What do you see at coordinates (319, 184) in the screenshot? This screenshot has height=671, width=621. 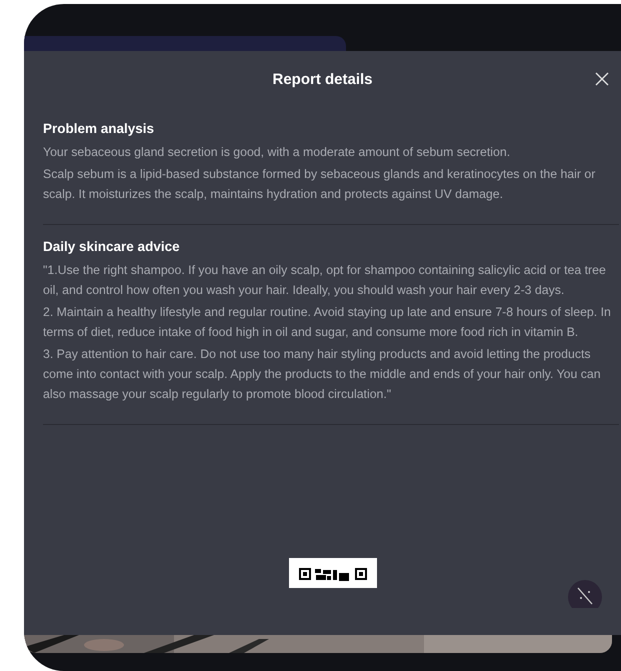 I see `paragraph: Scalp sebum is a lipid-based substance formed by sebaceous glands and keratinocytes on the hair or scalp. It moisturizes the scalp, maintains hydration and protects against UV damage.` at bounding box center [319, 184].